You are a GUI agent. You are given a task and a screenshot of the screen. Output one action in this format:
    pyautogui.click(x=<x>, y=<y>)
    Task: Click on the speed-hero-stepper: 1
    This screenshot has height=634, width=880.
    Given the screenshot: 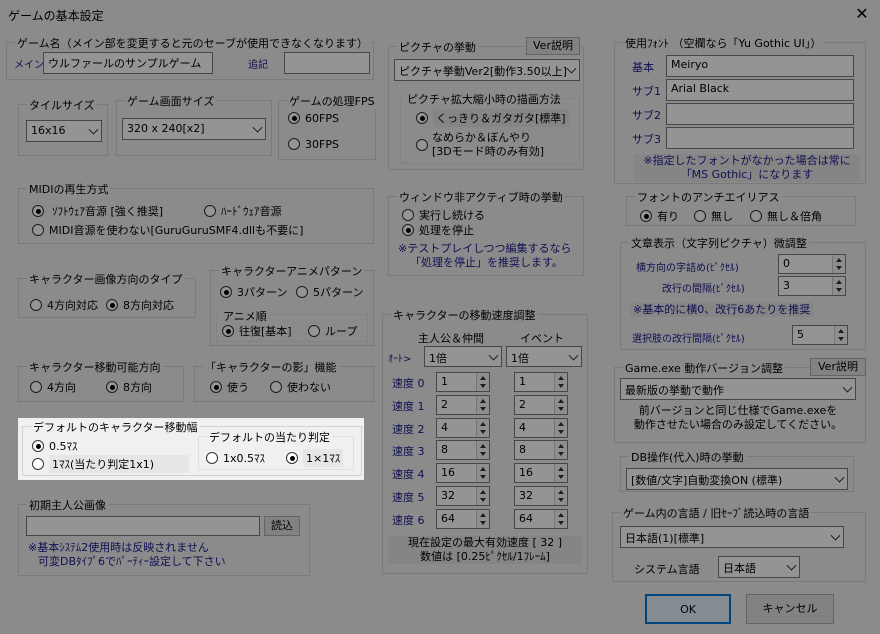 What is the action you would take?
    pyautogui.click(x=463, y=382)
    